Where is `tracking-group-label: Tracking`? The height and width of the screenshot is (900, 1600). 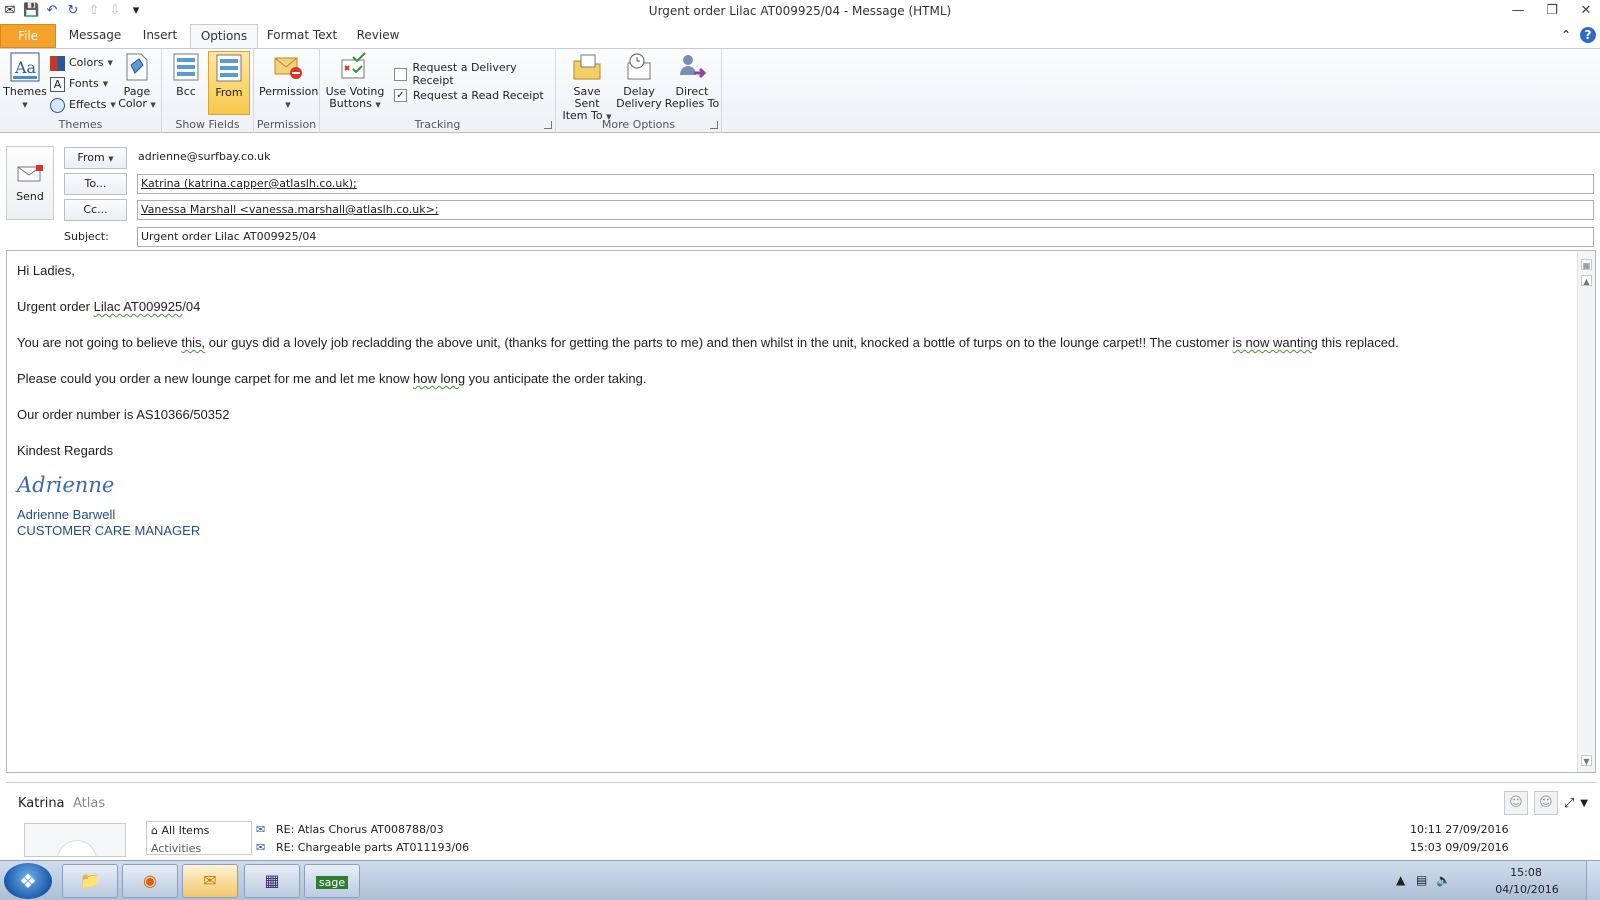 tracking-group-label: Tracking is located at coordinates (437, 124).